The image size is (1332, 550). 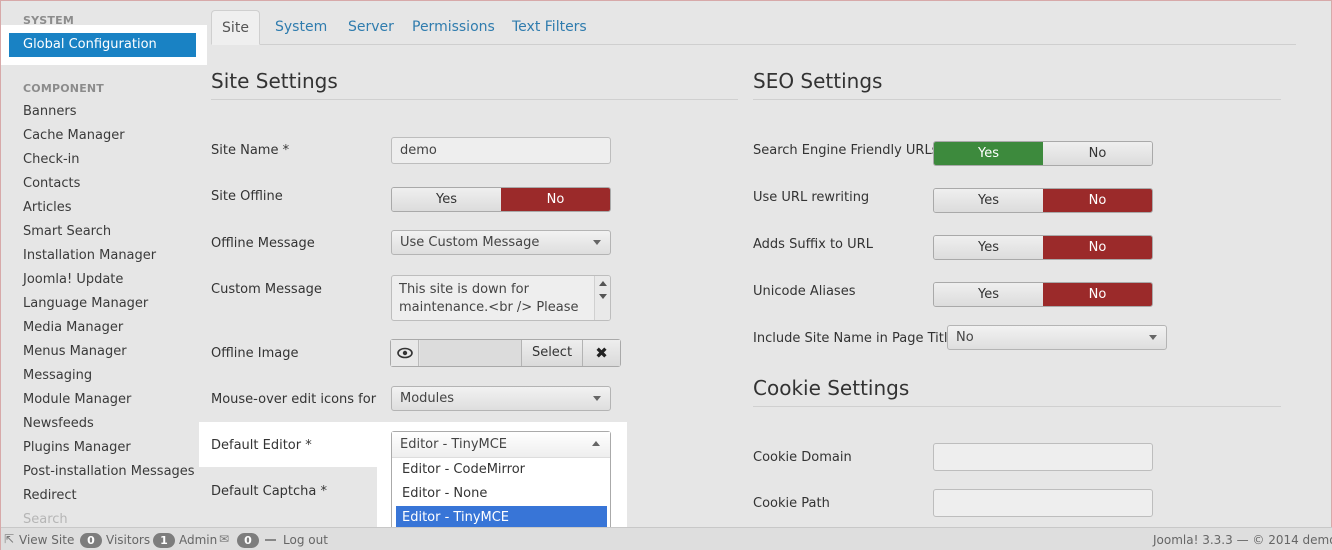 I want to click on default-captcha-label: Default Captcha *, so click(x=269, y=491).